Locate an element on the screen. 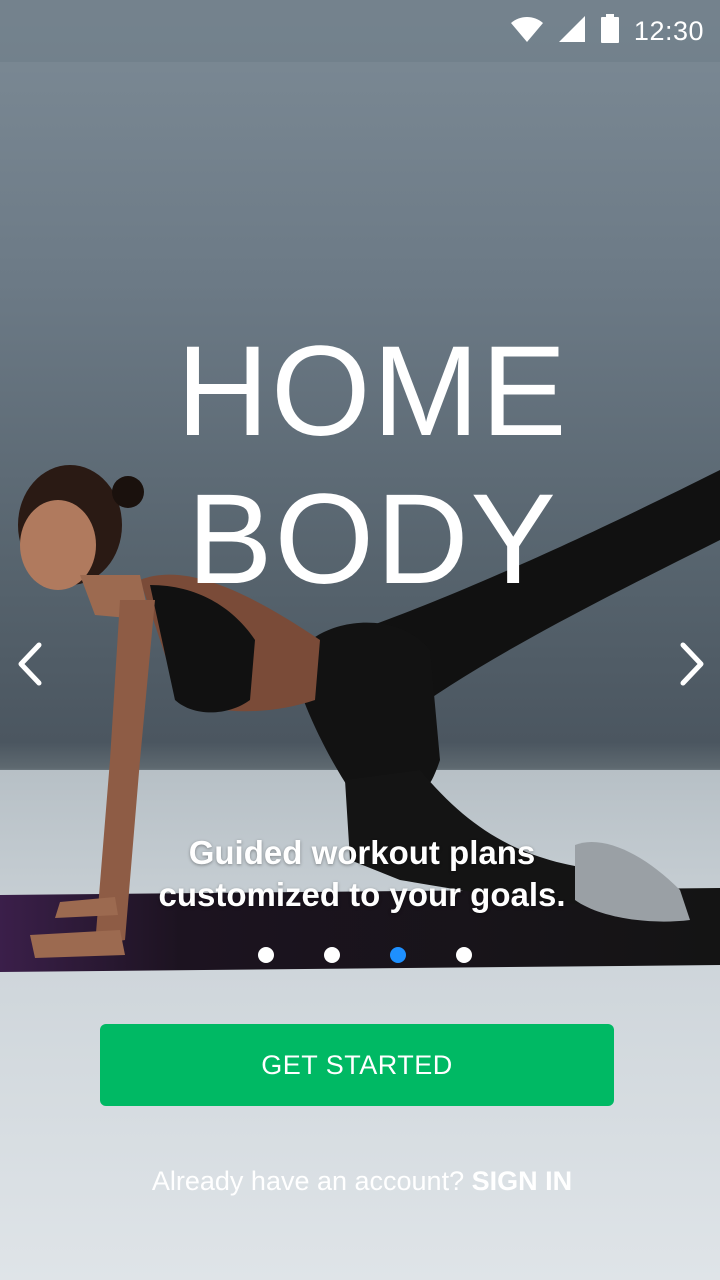 The image size is (720, 1280). carousel-prev-button is located at coordinates (30, 666).